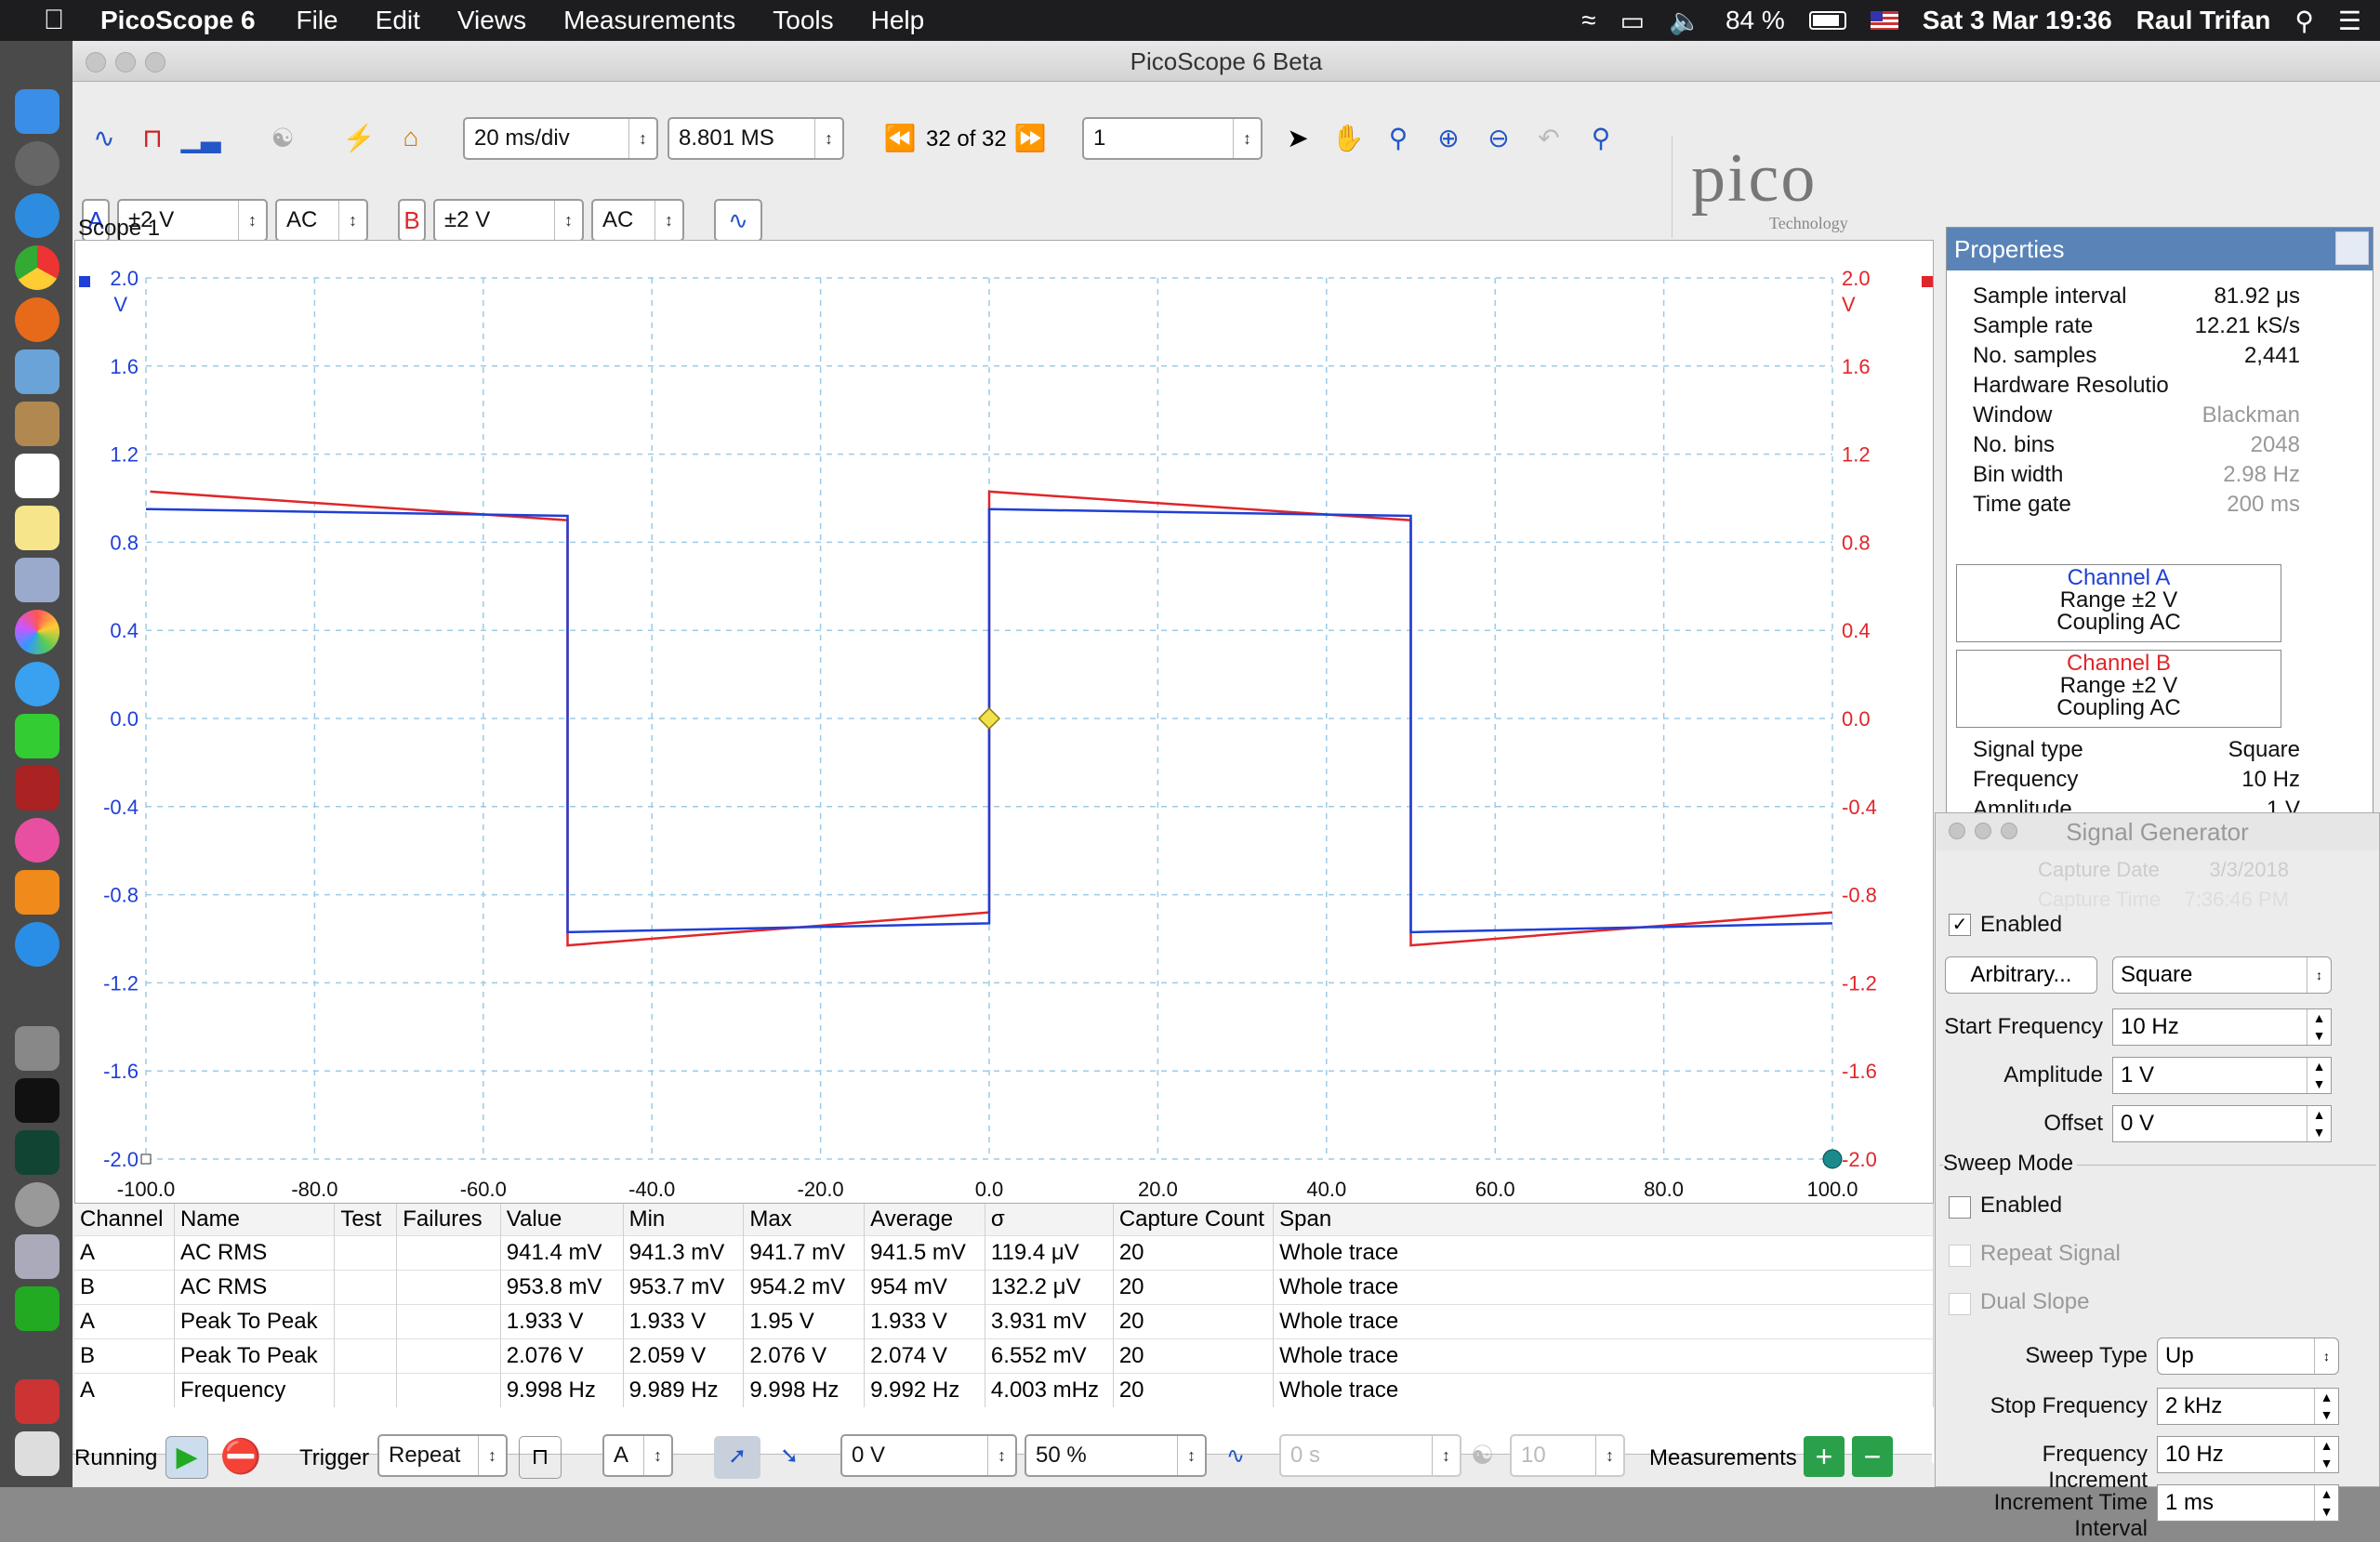  What do you see at coordinates (1194, 1219) in the screenshot?
I see `column-header: Capture Count` at bounding box center [1194, 1219].